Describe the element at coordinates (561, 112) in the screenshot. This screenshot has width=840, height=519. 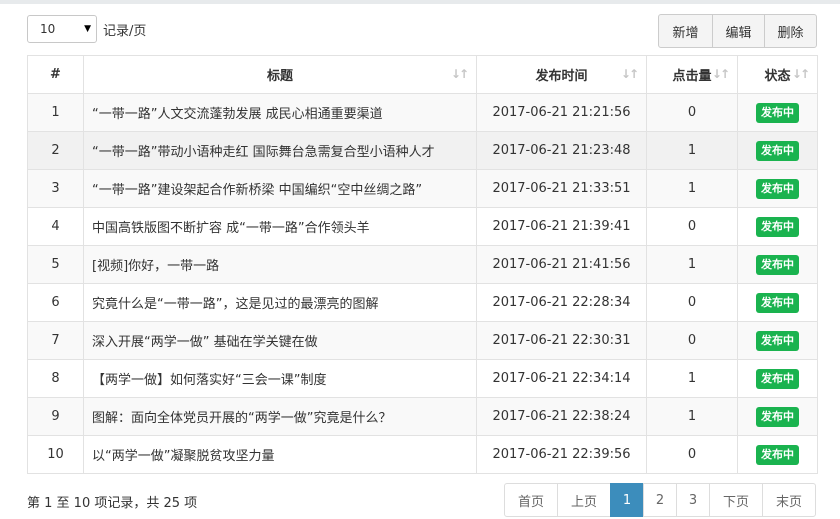
I see `row-time: 2017-06-21 21:21:56` at that location.